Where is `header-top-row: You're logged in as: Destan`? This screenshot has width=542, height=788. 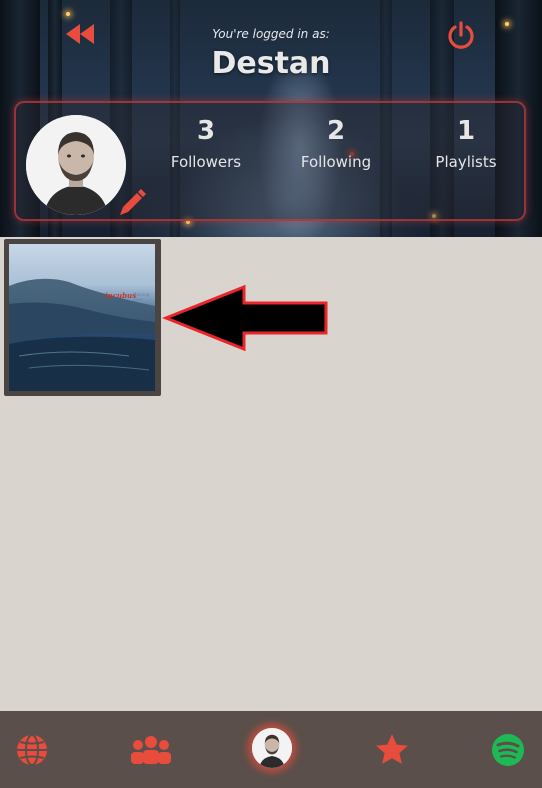 header-top-row: You're logged in as: Destan is located at coordinates (271, 45).